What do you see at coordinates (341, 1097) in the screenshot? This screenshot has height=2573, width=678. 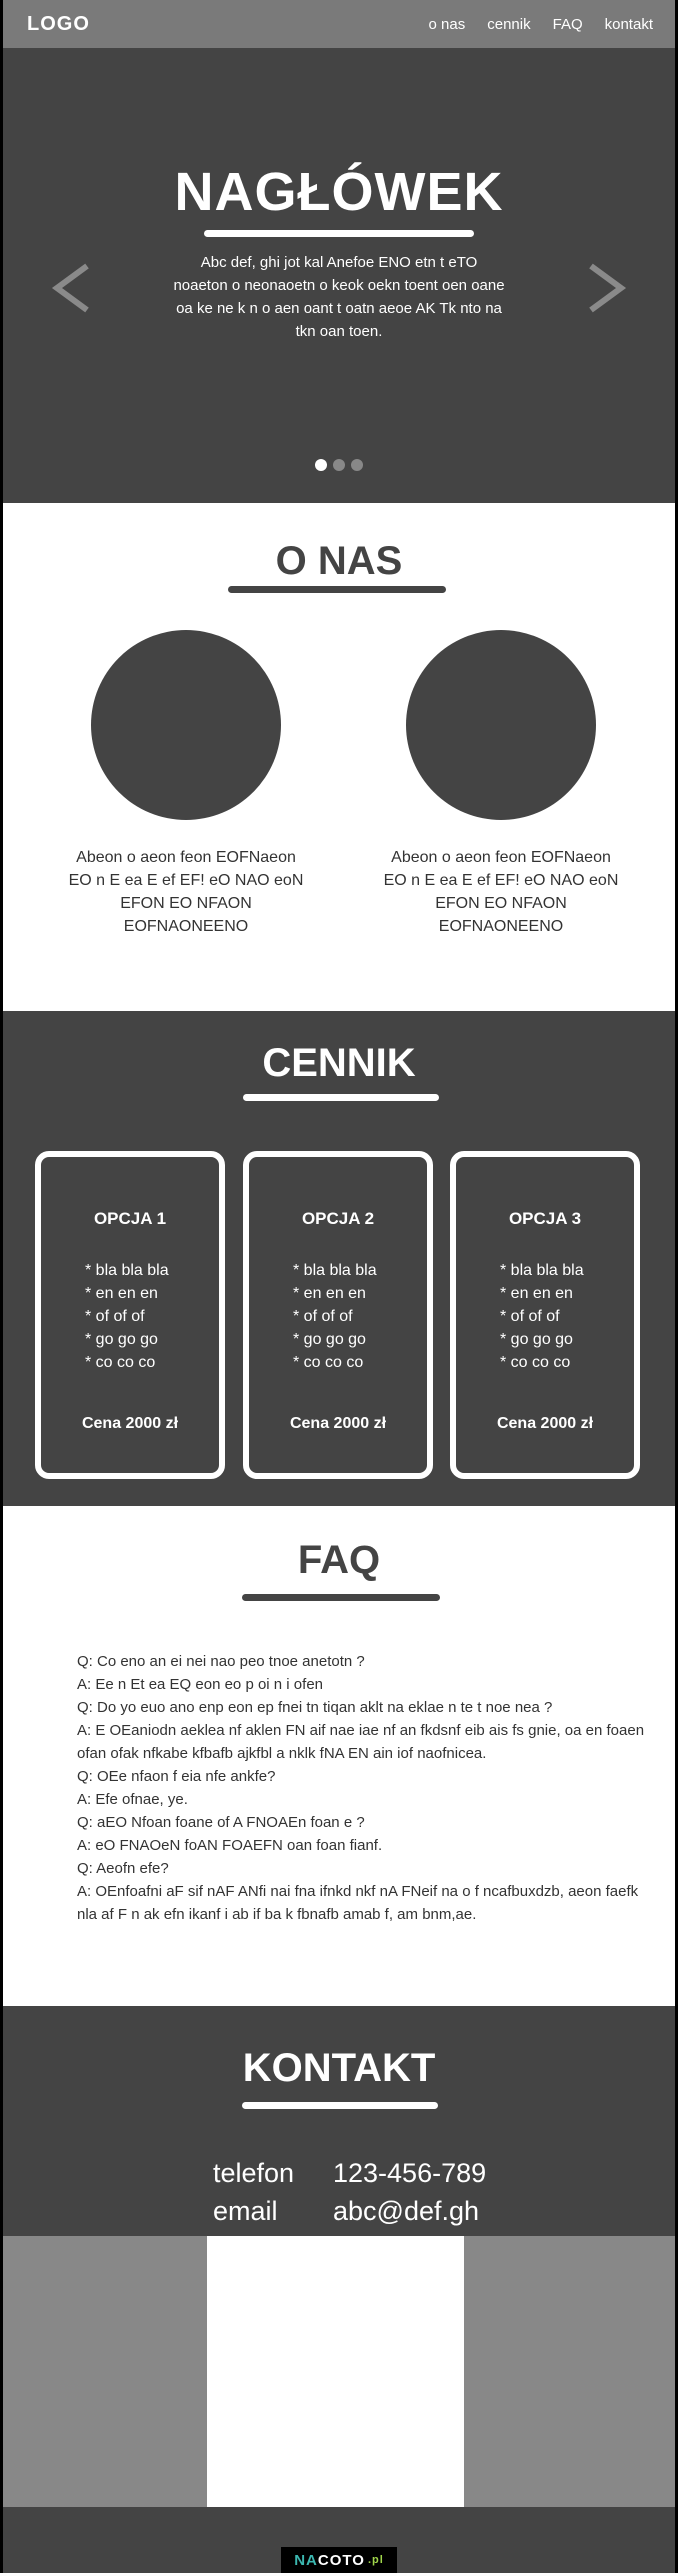 I see `pricing-title-underline` at bounding box center [341, 1097].